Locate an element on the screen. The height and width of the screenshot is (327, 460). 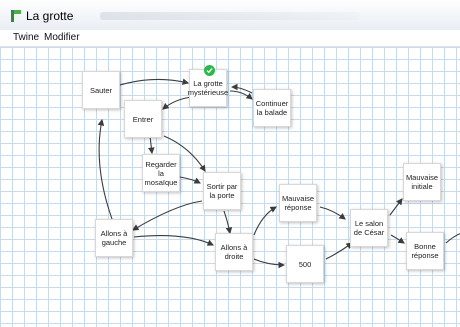
menu-modifier: Modifier is located at coordinates (62, 37).